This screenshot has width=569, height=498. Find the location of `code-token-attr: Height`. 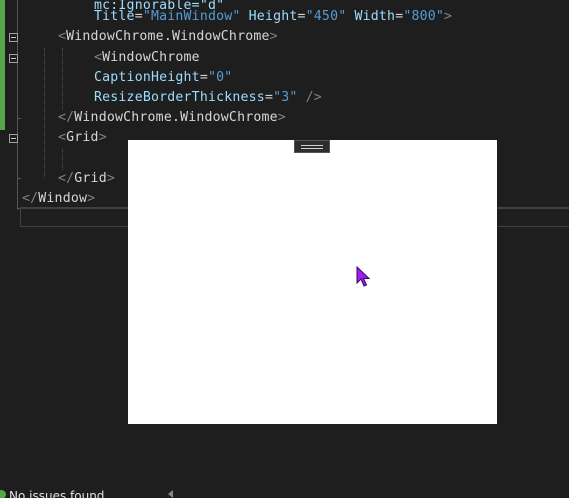

code-token-attr: Height is located at coordinates (273, 16).